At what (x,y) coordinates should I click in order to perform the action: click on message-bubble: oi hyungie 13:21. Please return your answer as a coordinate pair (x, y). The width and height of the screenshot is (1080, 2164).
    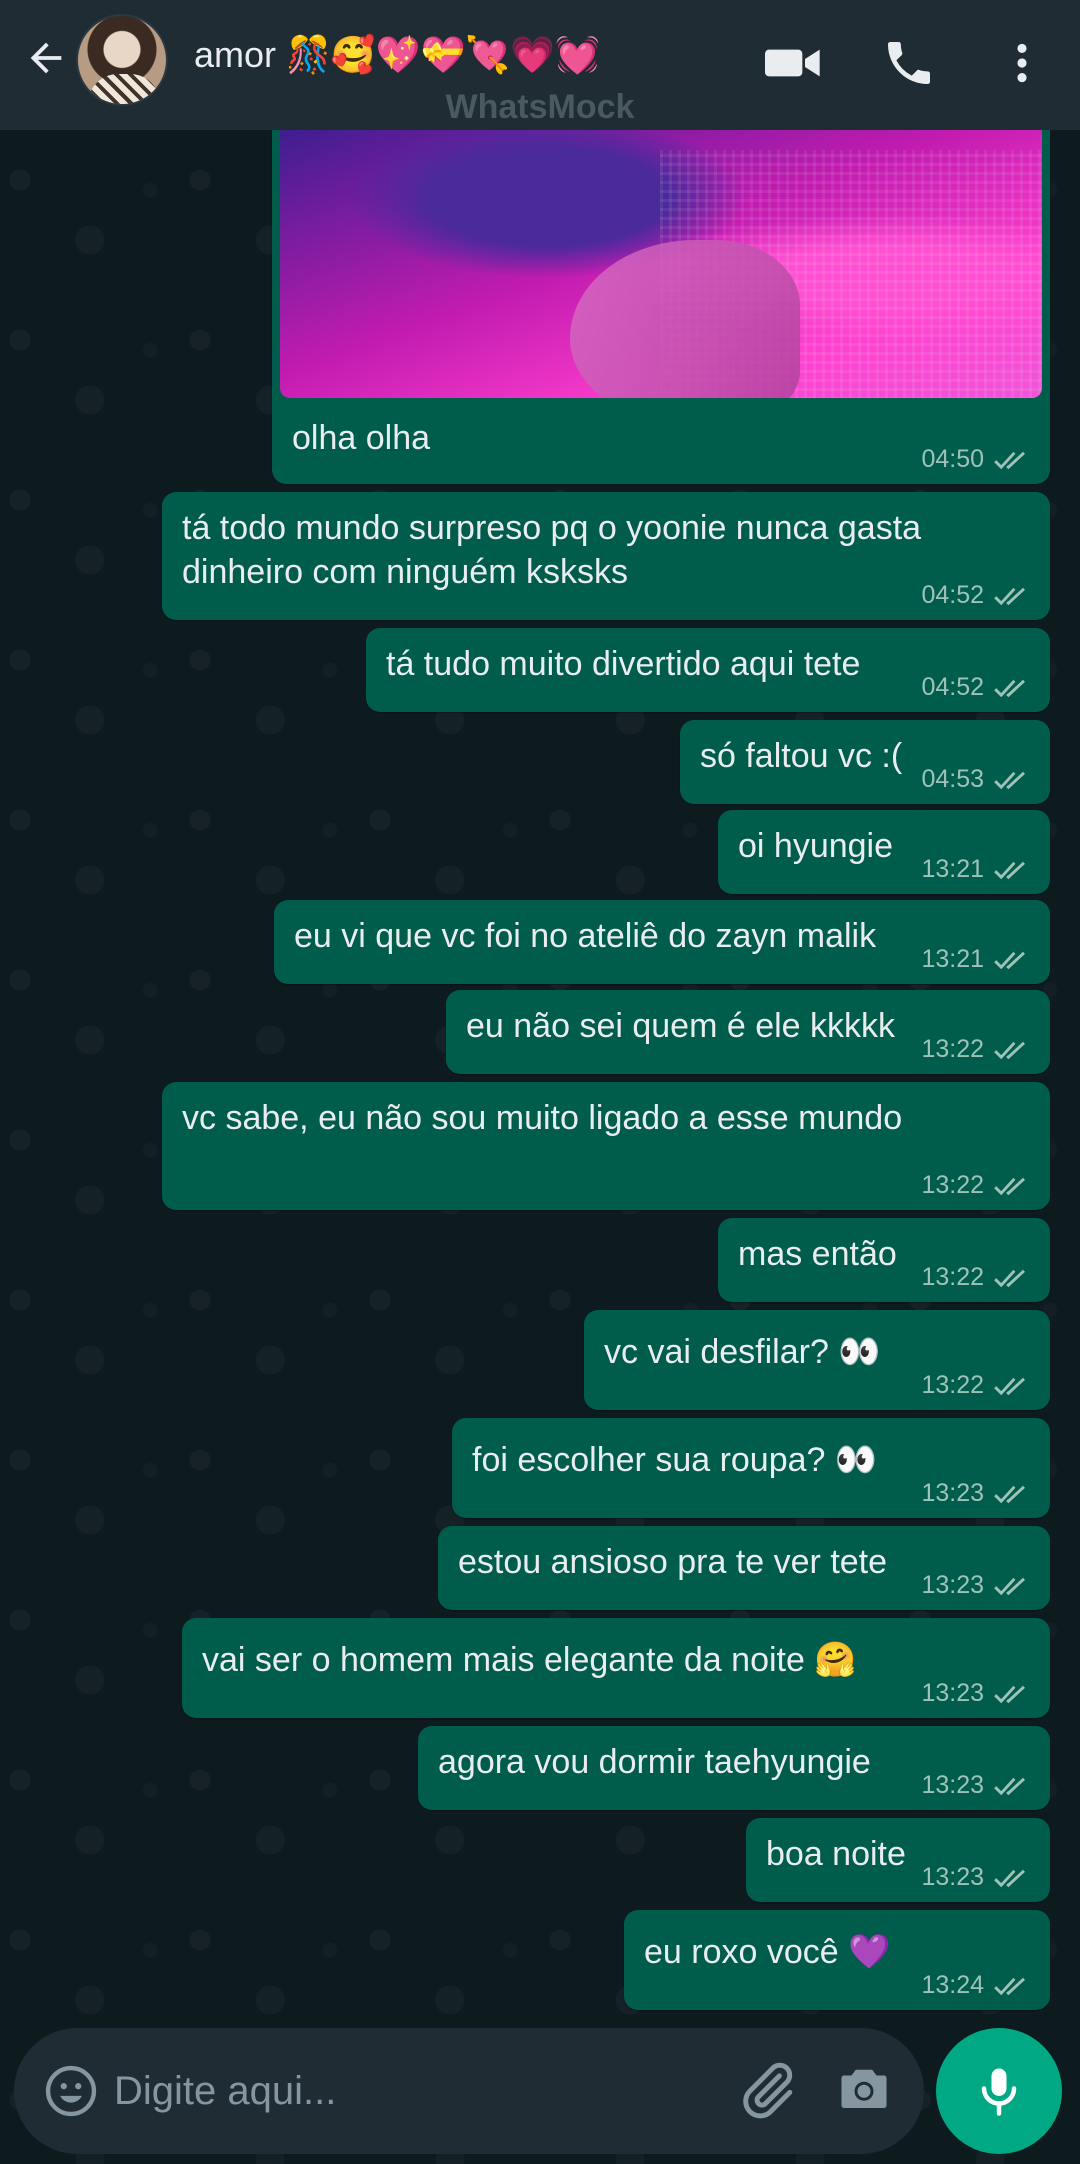
    Looking at the image, I should click on (884, 852).